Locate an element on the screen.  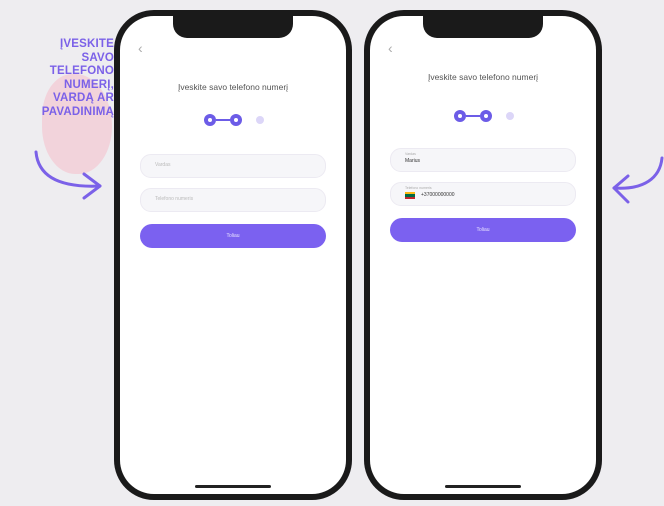
annotation-line: ĮVESKITE is located at coordinates (86, 44).